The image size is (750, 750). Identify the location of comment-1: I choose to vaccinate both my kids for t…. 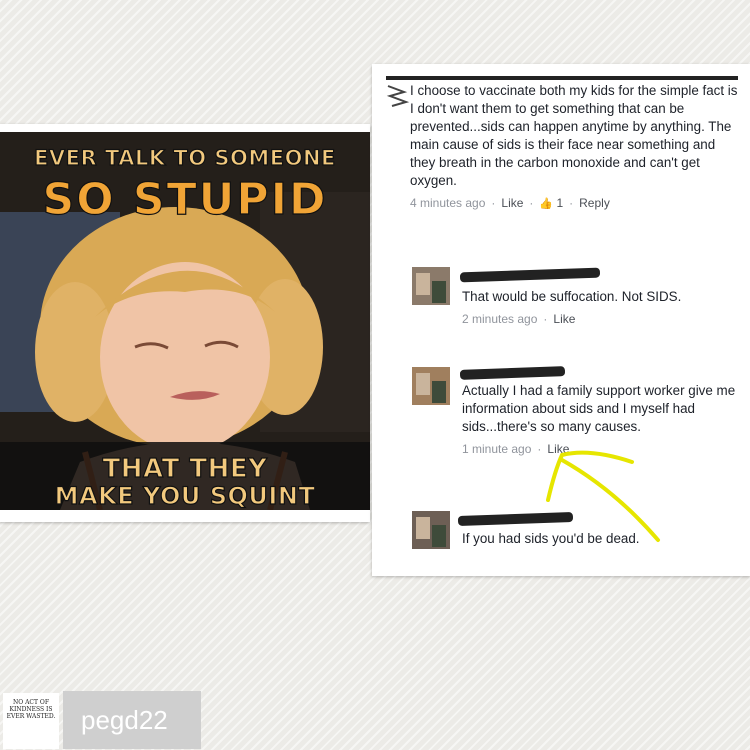
(575, 146).